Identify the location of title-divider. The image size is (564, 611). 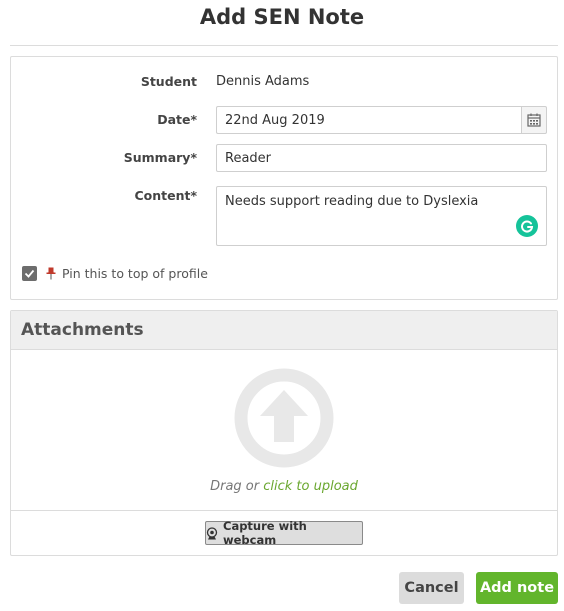
(284, 45).